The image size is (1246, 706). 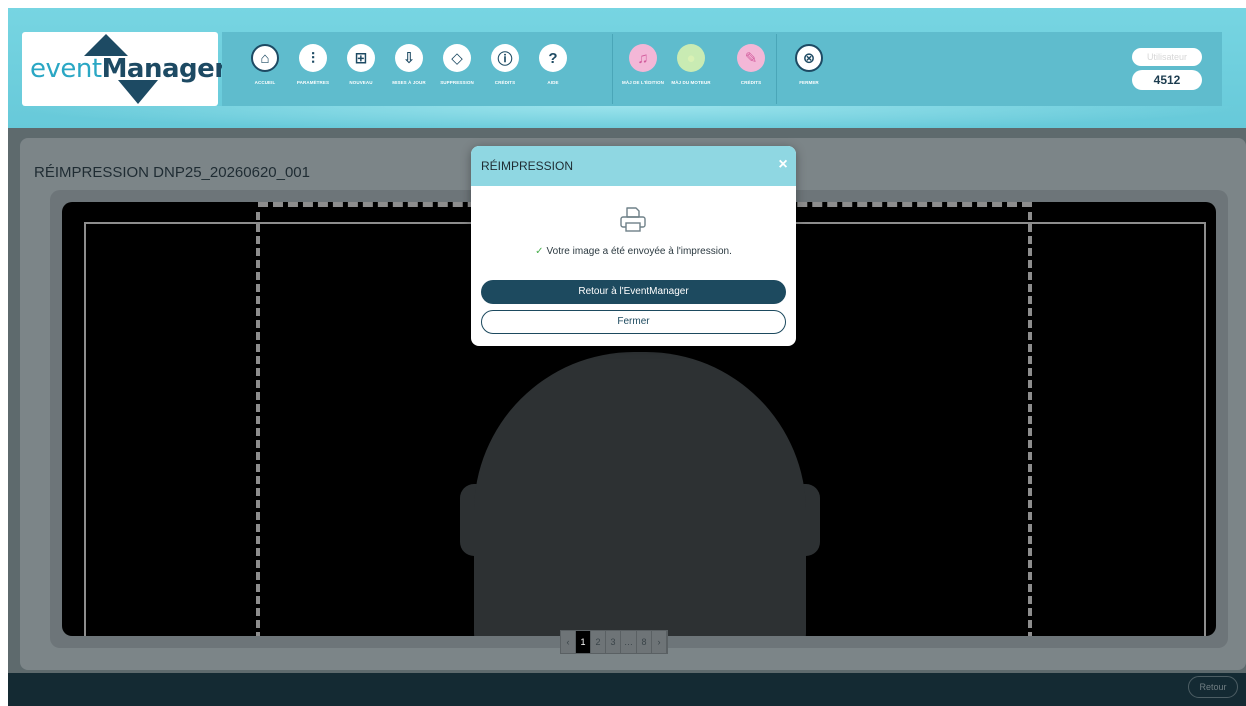 I want to click on tool-label: FERMER, so click(x=809, y=82).